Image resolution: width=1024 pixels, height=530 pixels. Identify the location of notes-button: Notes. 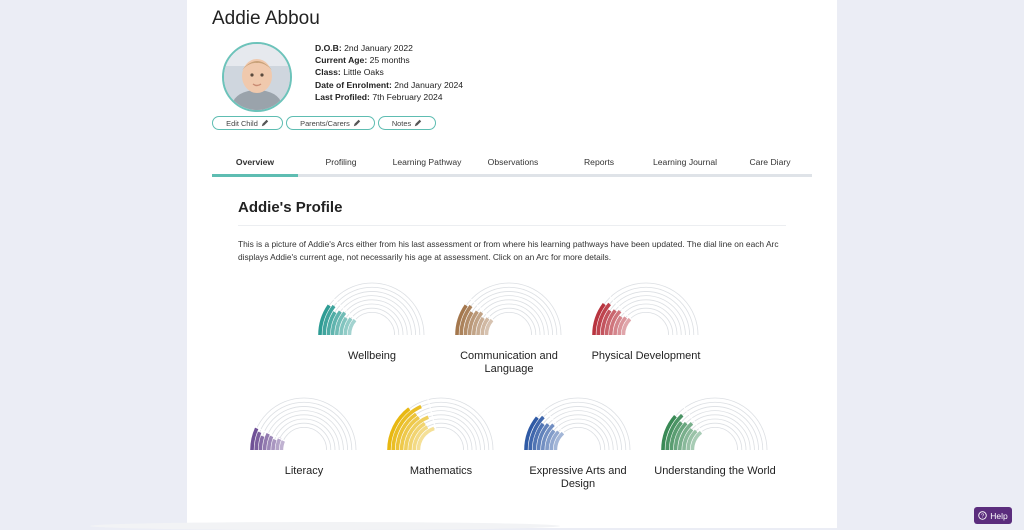
(407, 123).